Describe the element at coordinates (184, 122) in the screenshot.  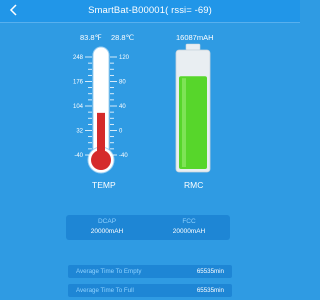
I see `battery-shine` at that location.